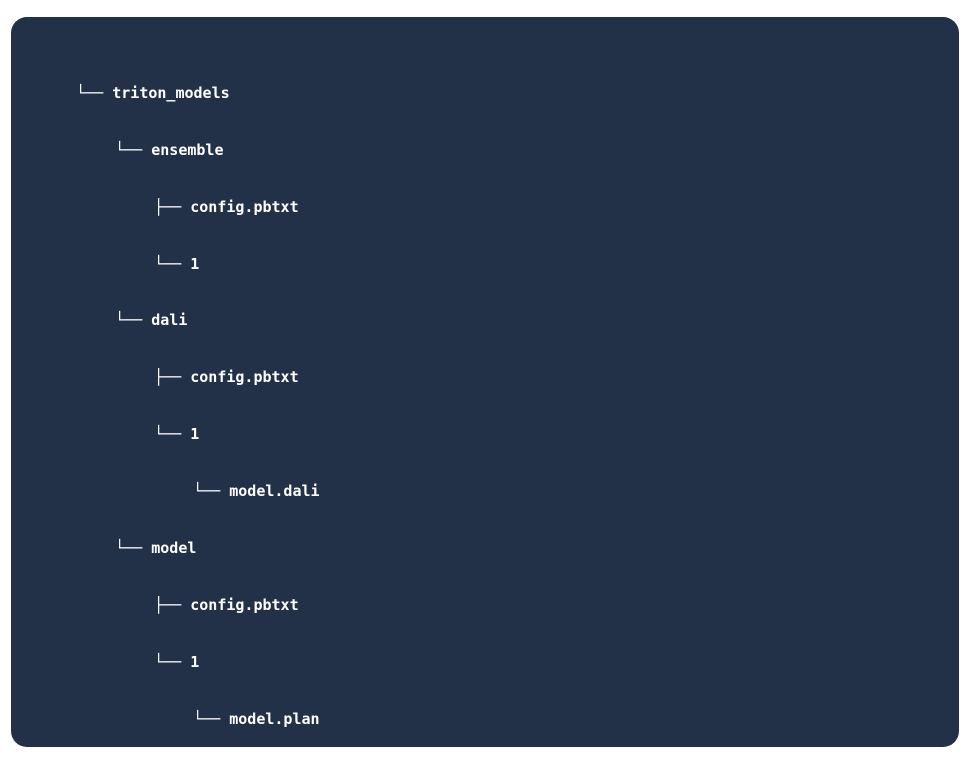 This screenshot has height=768, width=975. What do you see at coordinates (238, 705) in the screenshot?
I see `tree-line-model-plan-file: └── model.plan` at bounding box center [238, 705].